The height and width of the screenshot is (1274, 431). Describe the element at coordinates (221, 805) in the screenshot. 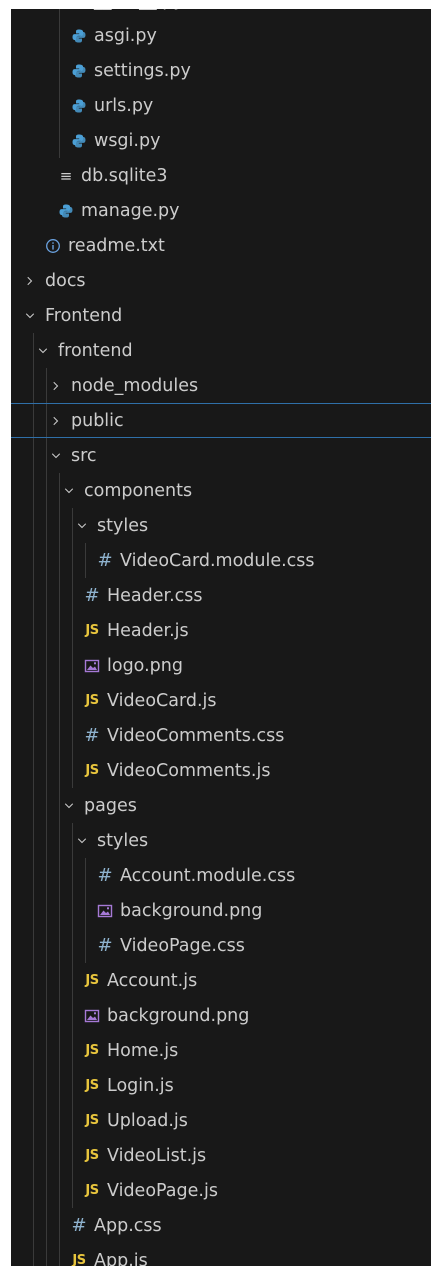

I see `folder-row: pages` at that location.